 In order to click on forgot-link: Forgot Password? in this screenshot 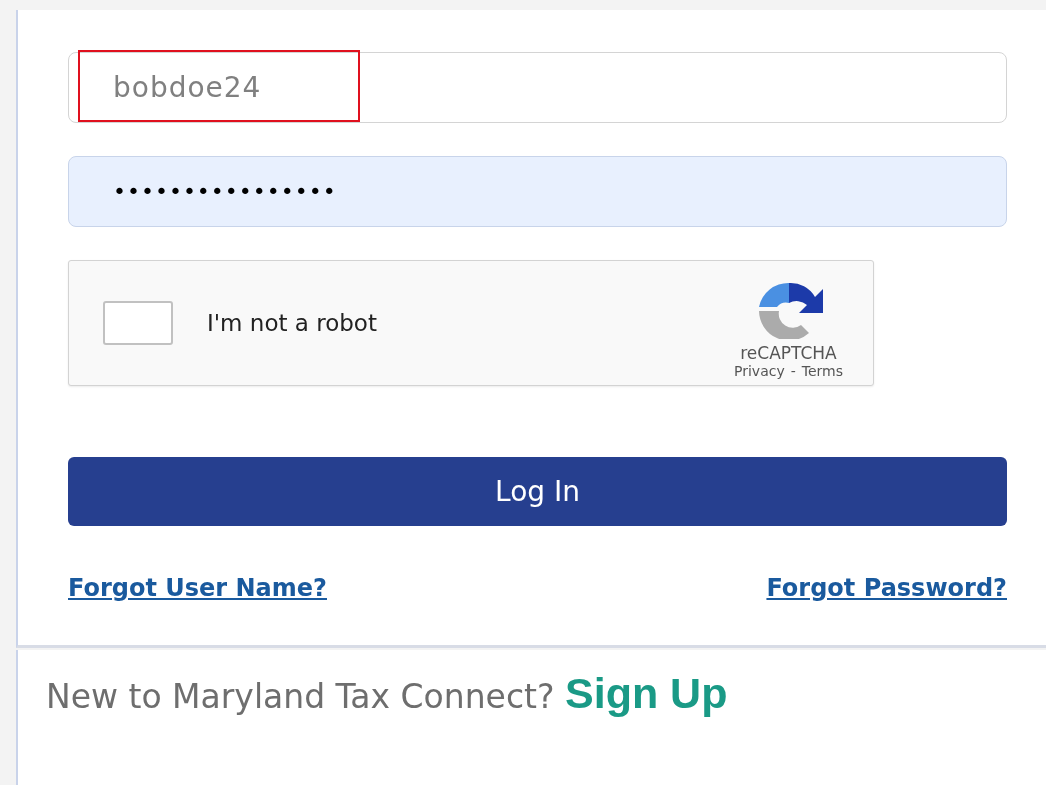, I will do `click(886, 588)`.